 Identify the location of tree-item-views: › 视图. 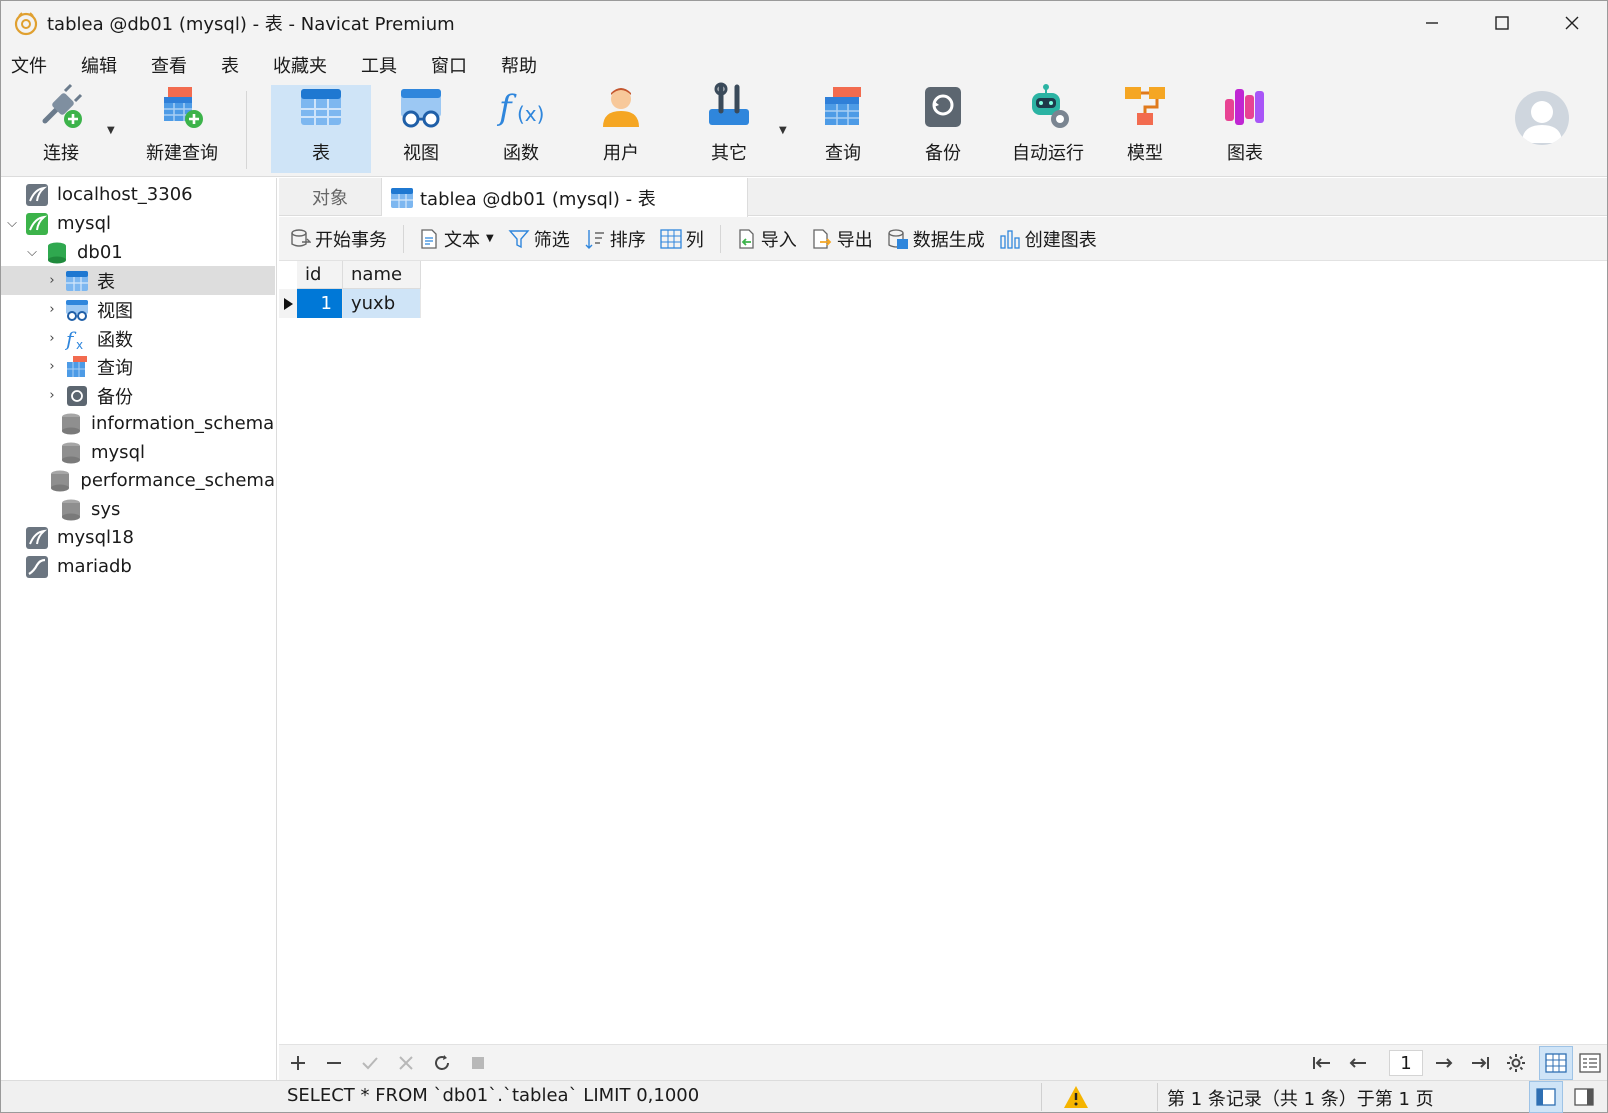
(138, 309).